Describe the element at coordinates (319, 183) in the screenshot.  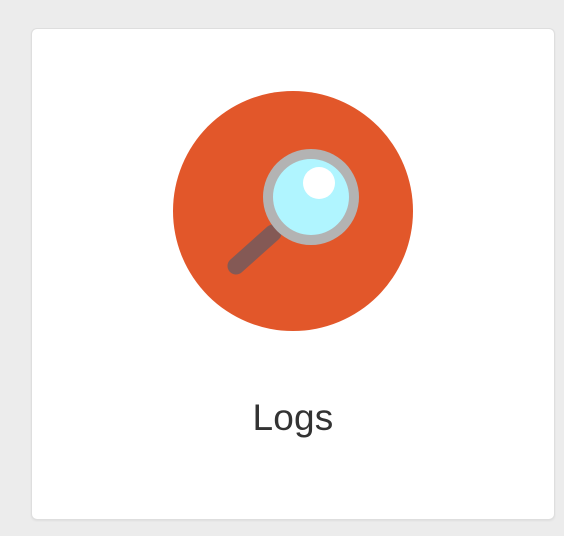
I see `magnifier-lens-shine` at that location.